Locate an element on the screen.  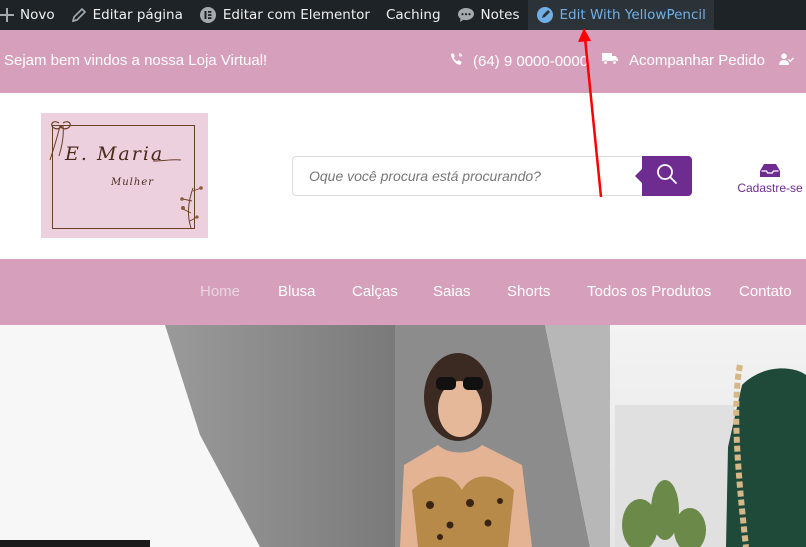
search-button is located at coordinates (663, 176).